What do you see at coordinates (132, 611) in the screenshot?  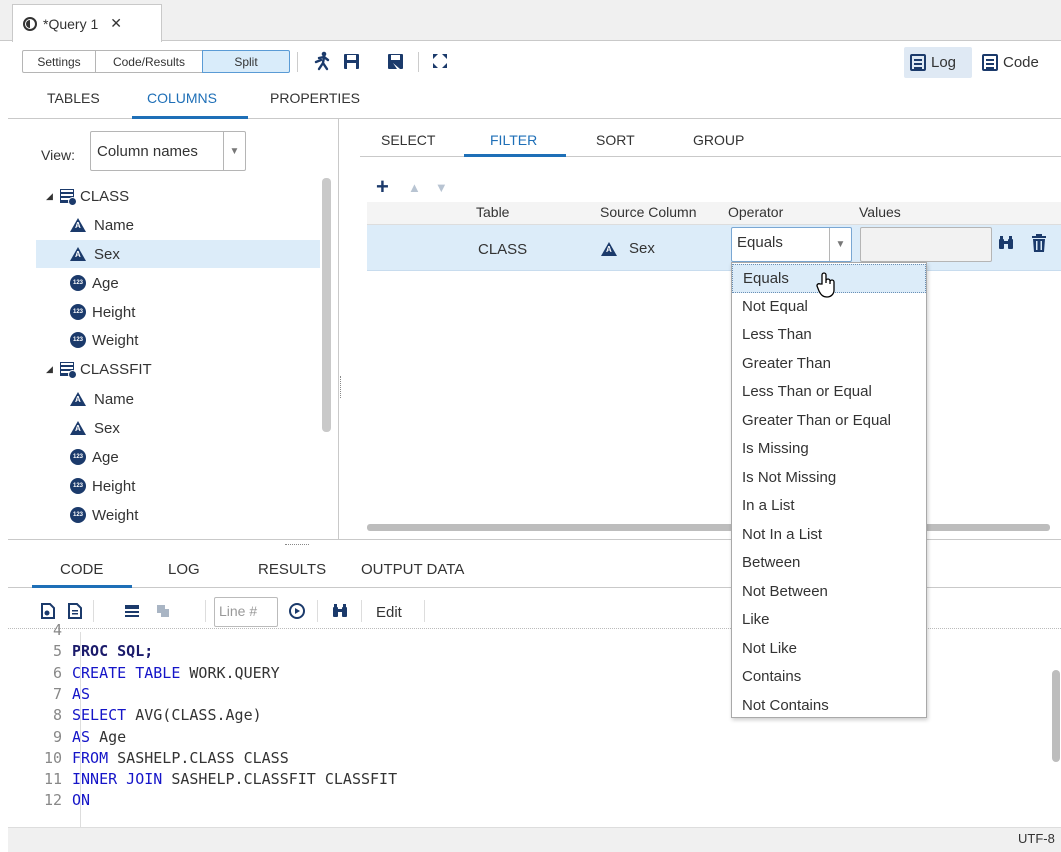 I see `split-editor-icon` at bounding box center [132, 611].